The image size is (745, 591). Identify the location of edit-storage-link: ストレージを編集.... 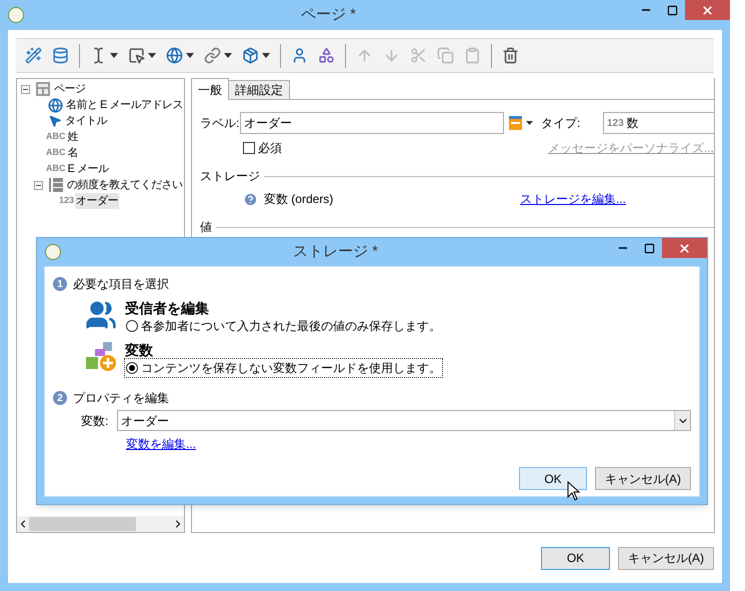
(573, 199).